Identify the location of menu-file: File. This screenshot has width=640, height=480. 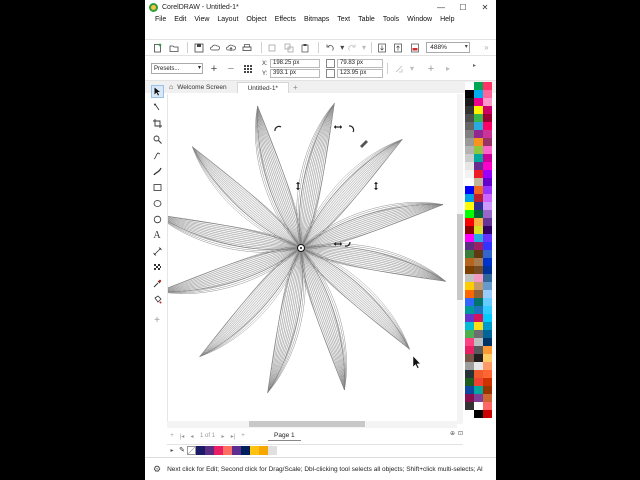
(160, 20).